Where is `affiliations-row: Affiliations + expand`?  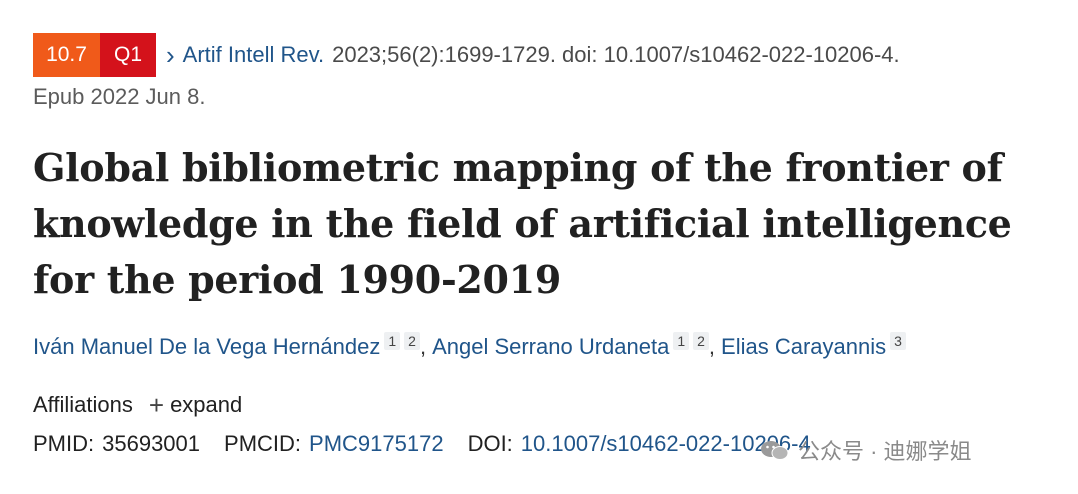 affiliations-row: Affiliations + expand is located at coordinates (137, 405).